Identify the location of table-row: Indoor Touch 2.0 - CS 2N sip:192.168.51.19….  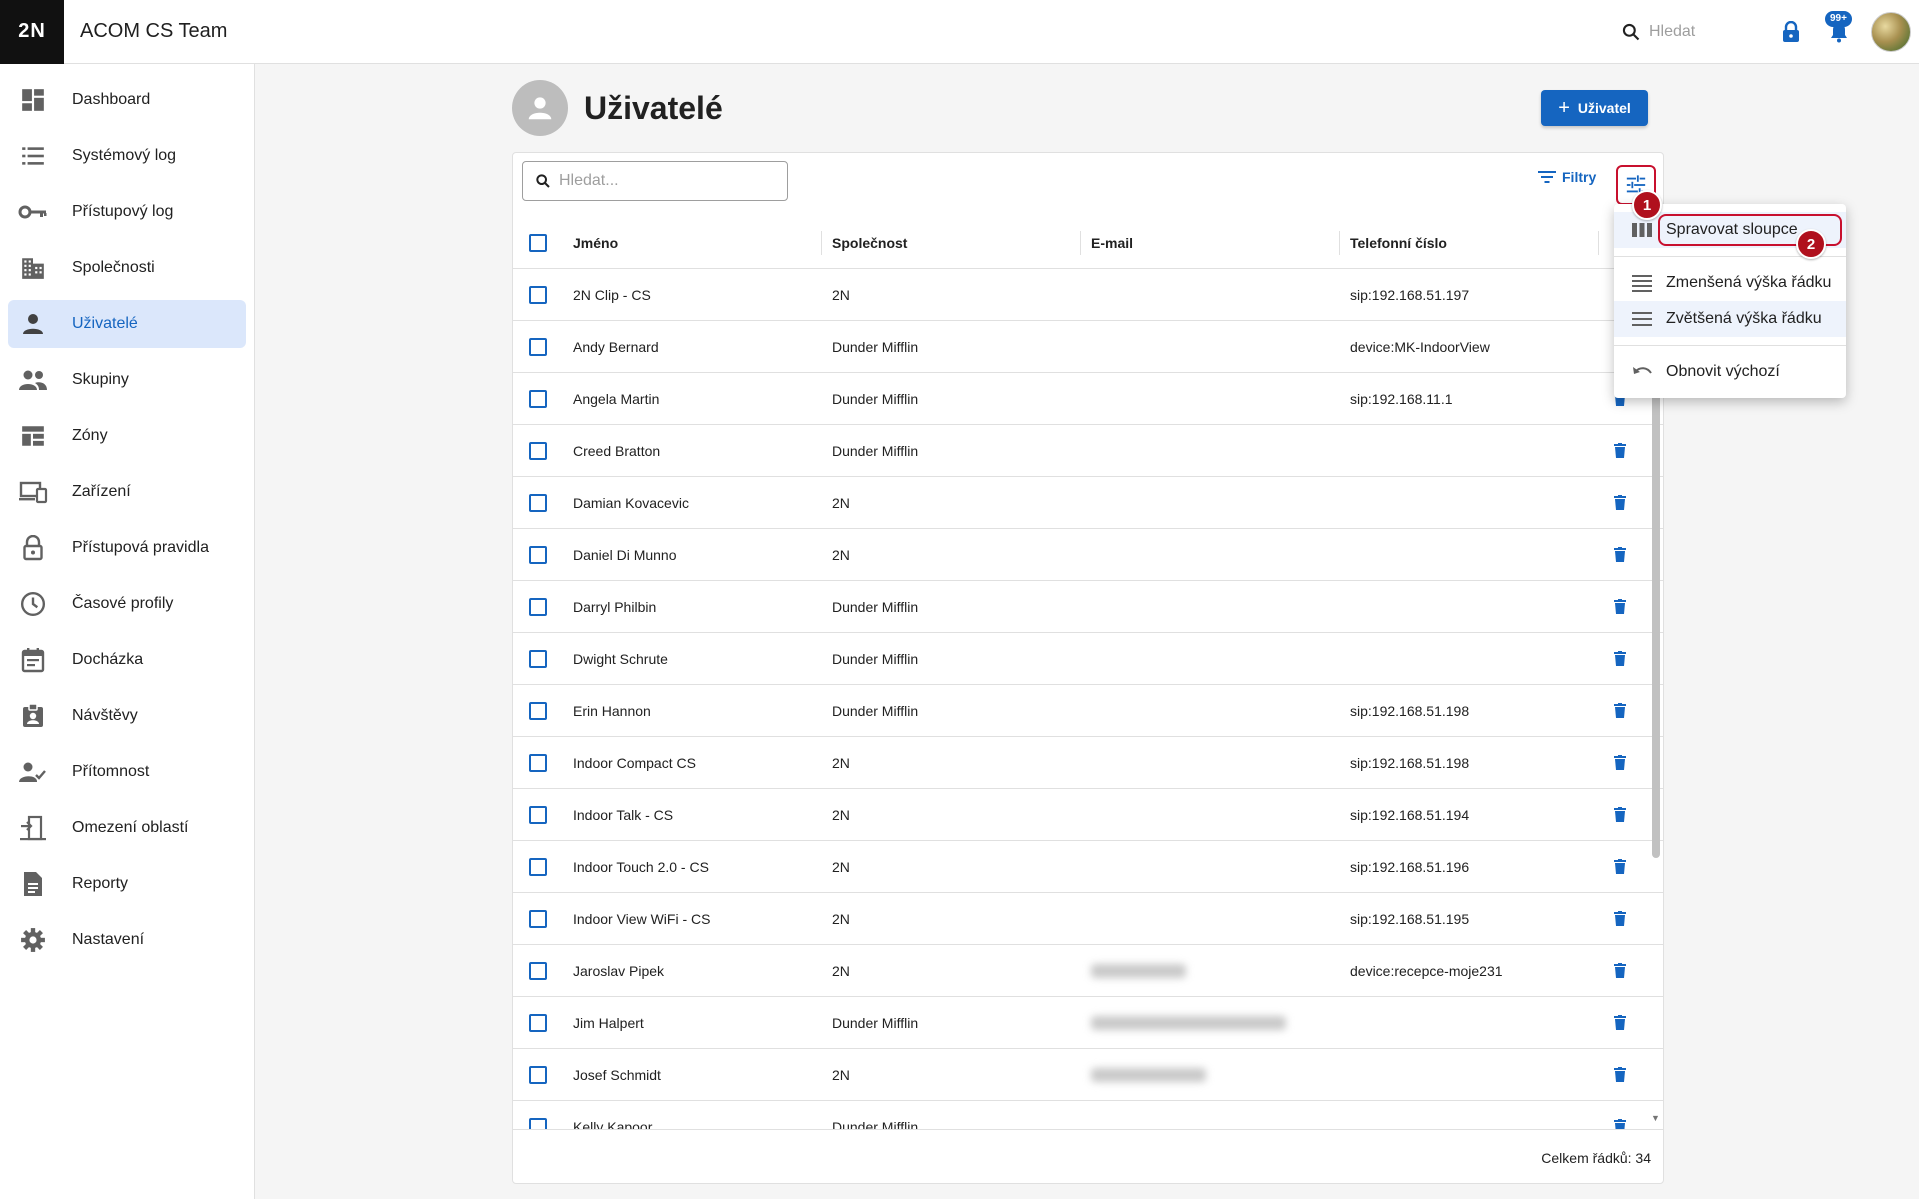
(1088, 867).